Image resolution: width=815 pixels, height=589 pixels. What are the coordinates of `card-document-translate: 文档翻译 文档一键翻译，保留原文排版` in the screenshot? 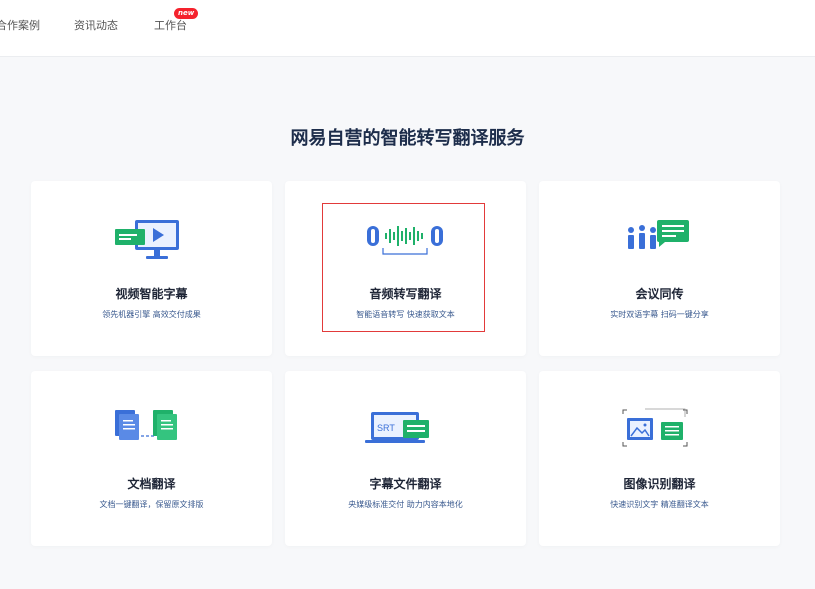 It's located at (151, 458).